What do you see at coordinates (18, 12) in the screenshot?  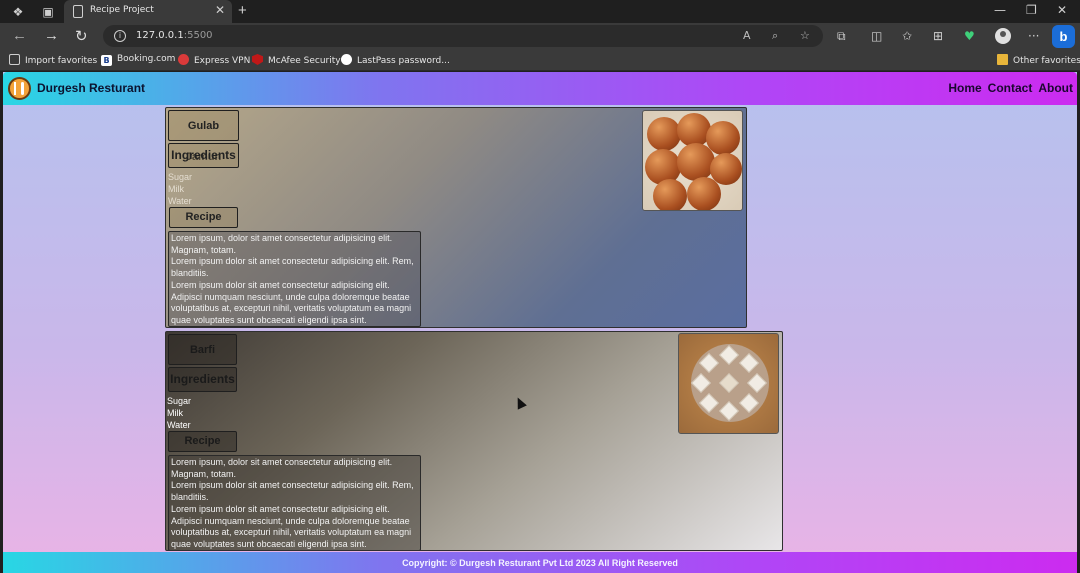 I see `workspaces-icon: ❖` at bounding box center [18, 12].